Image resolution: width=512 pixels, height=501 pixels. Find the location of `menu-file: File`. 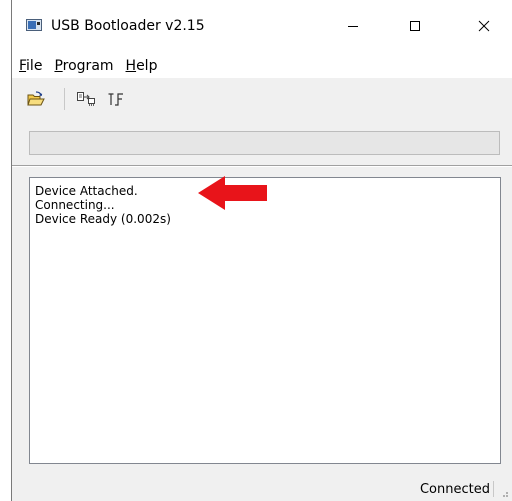

menu-file: File is located at coordinates (32, 66).